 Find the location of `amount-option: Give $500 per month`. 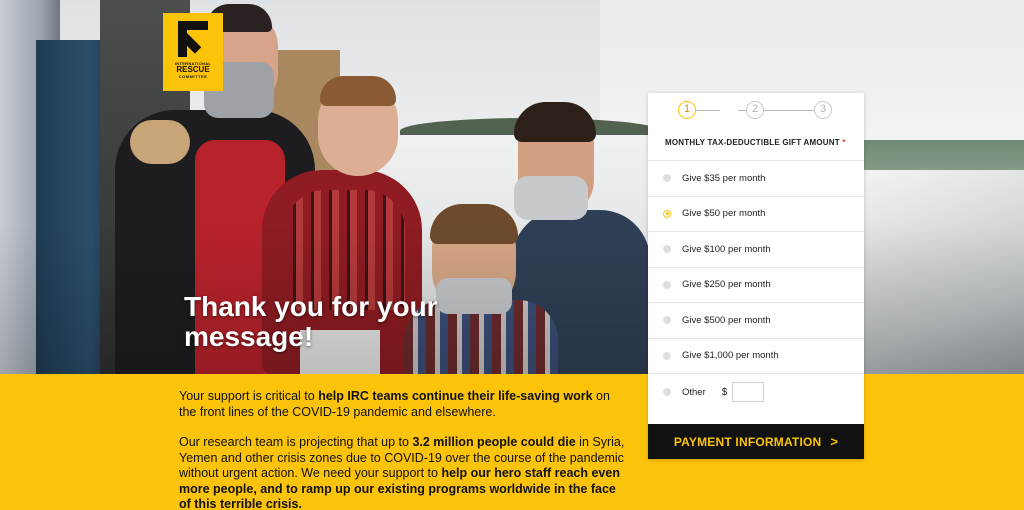

amount-option: Give $500 per month is located at coordinates (756, 321).